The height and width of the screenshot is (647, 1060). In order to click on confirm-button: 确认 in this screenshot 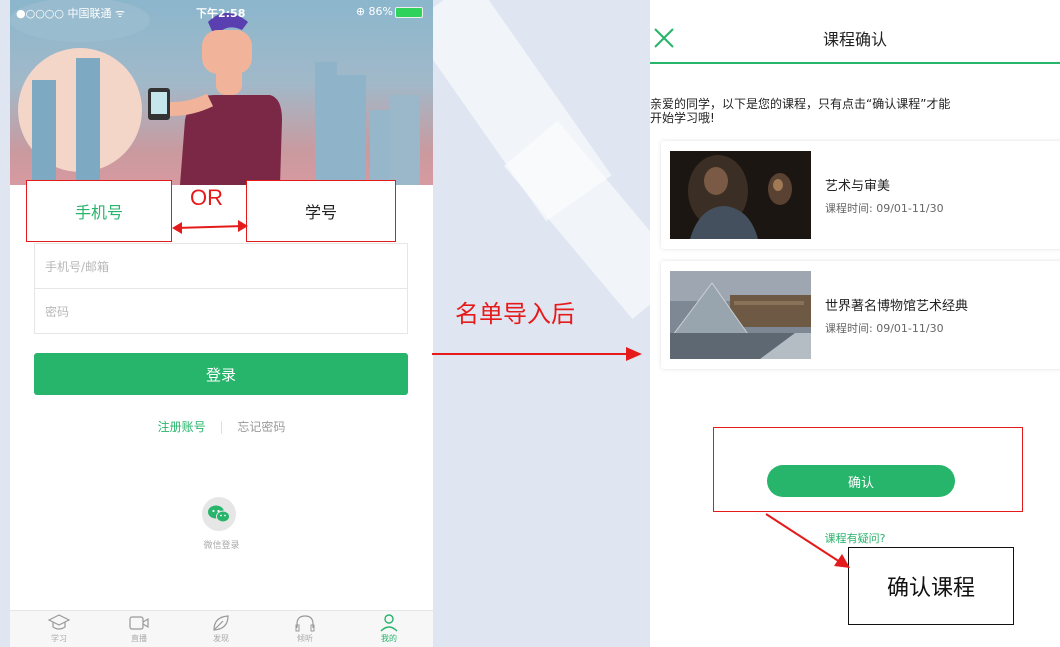, I will do `click(861, 481)`.